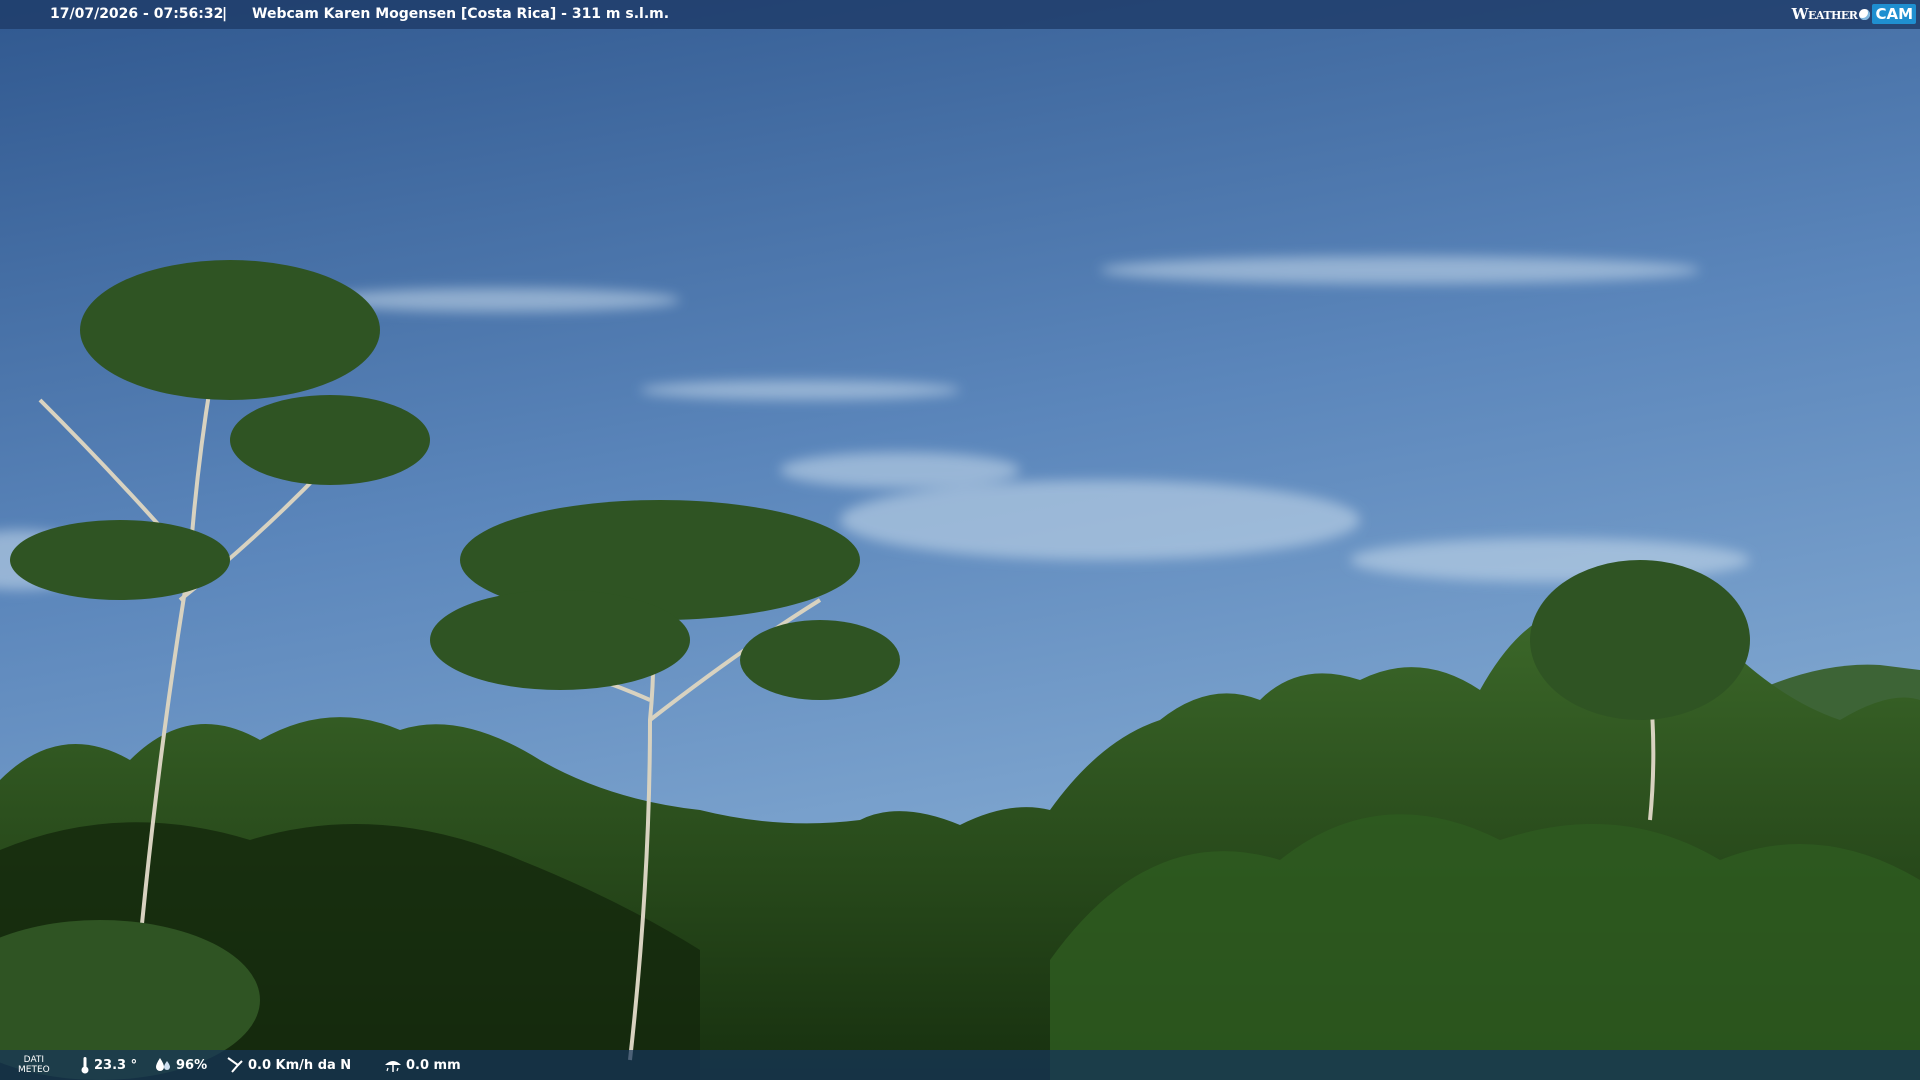 Image resolution: width=1920 pixels, height=1080 pixels. I want to click on logo-weather-text: Weather, so click(1824, 14).